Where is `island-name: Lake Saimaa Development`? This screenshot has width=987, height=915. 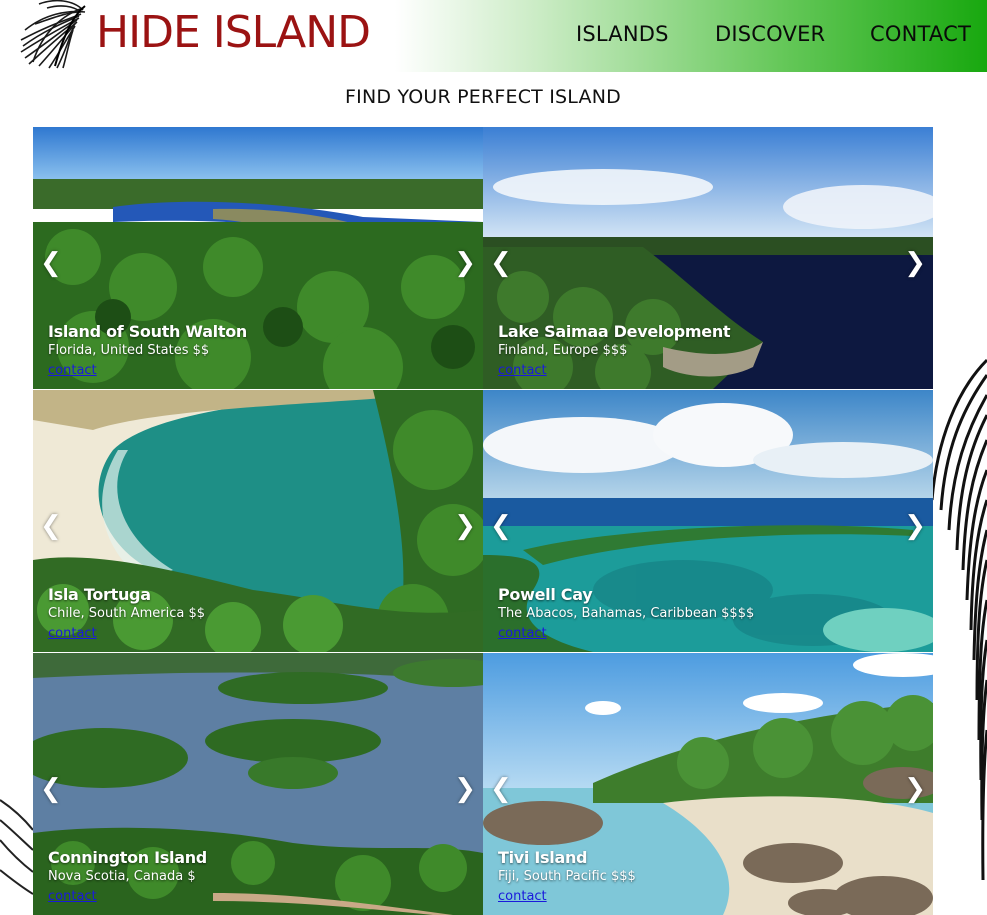
island-name: Lake Saimaa Development is located at coordinates (614, 331).